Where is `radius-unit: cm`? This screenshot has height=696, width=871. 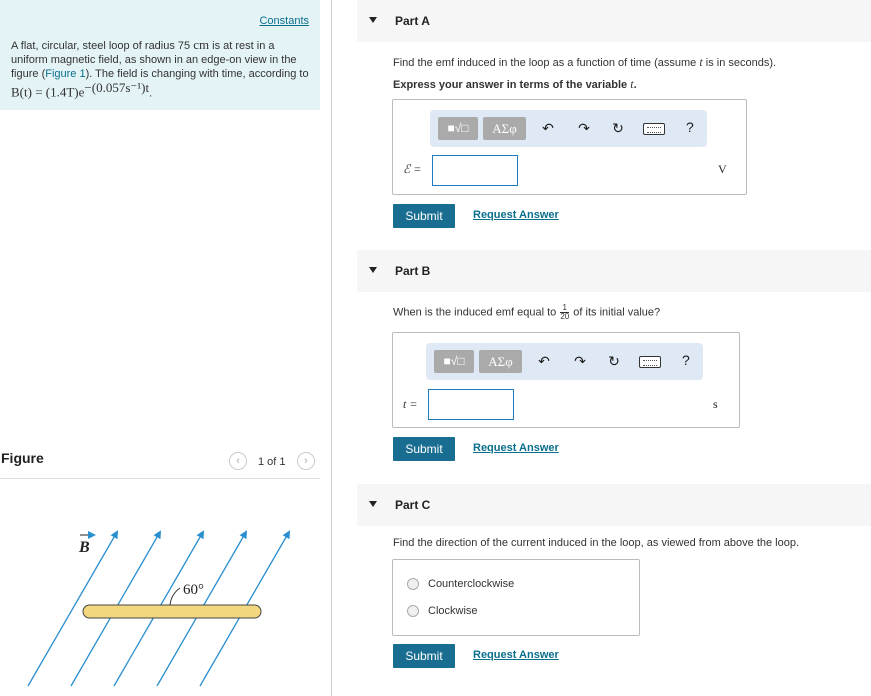
radius-unit: cm is located at coordinates (201, 44).